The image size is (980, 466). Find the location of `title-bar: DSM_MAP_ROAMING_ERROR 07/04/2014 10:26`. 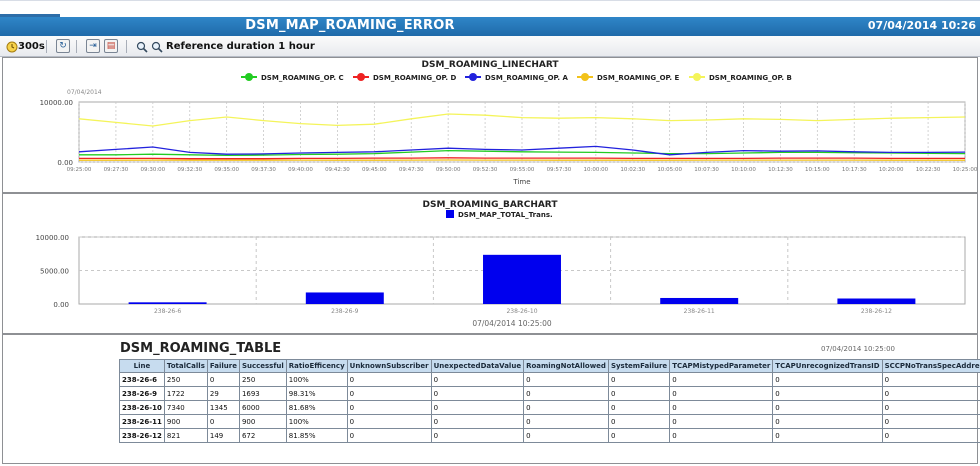

title-bar: DSM_MAP_ROAMING_ERROR 07/04/2014 10:26 is located at coordinates (490, 26).